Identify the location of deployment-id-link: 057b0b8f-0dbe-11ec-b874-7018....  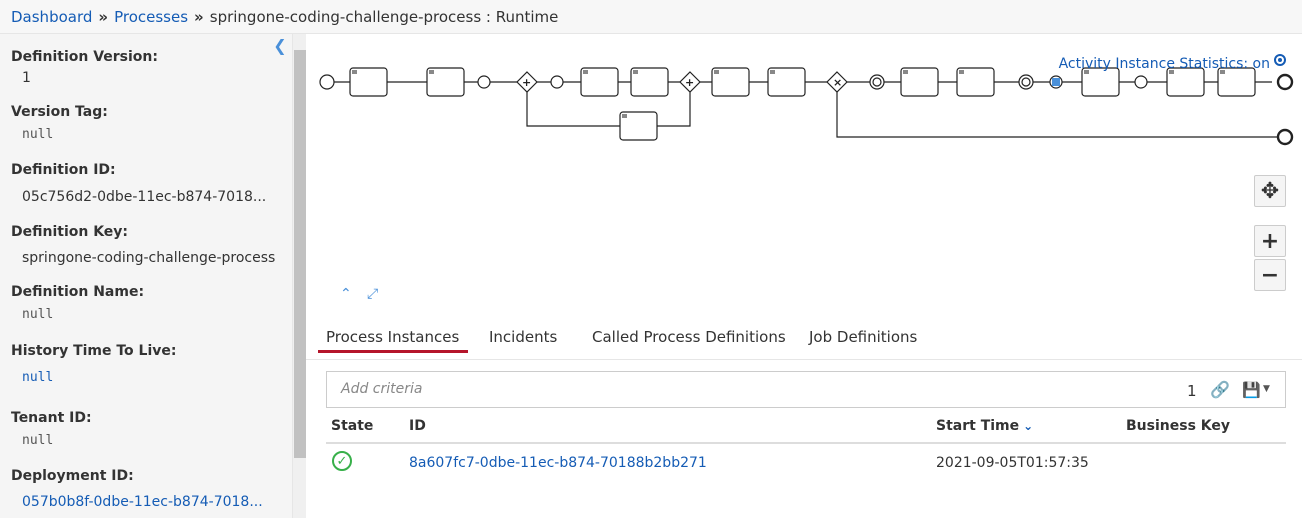
(142, 502).